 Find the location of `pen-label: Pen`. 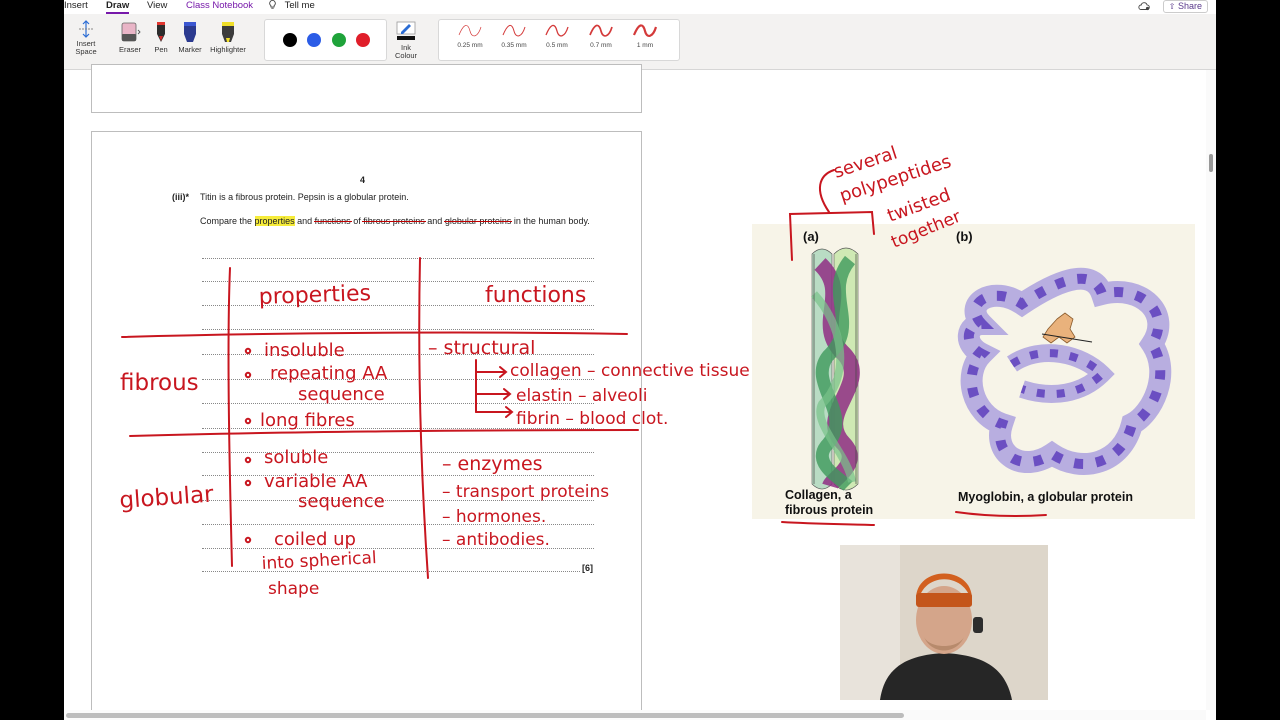

pen-label: Pen is located at coordinates (161, 49).